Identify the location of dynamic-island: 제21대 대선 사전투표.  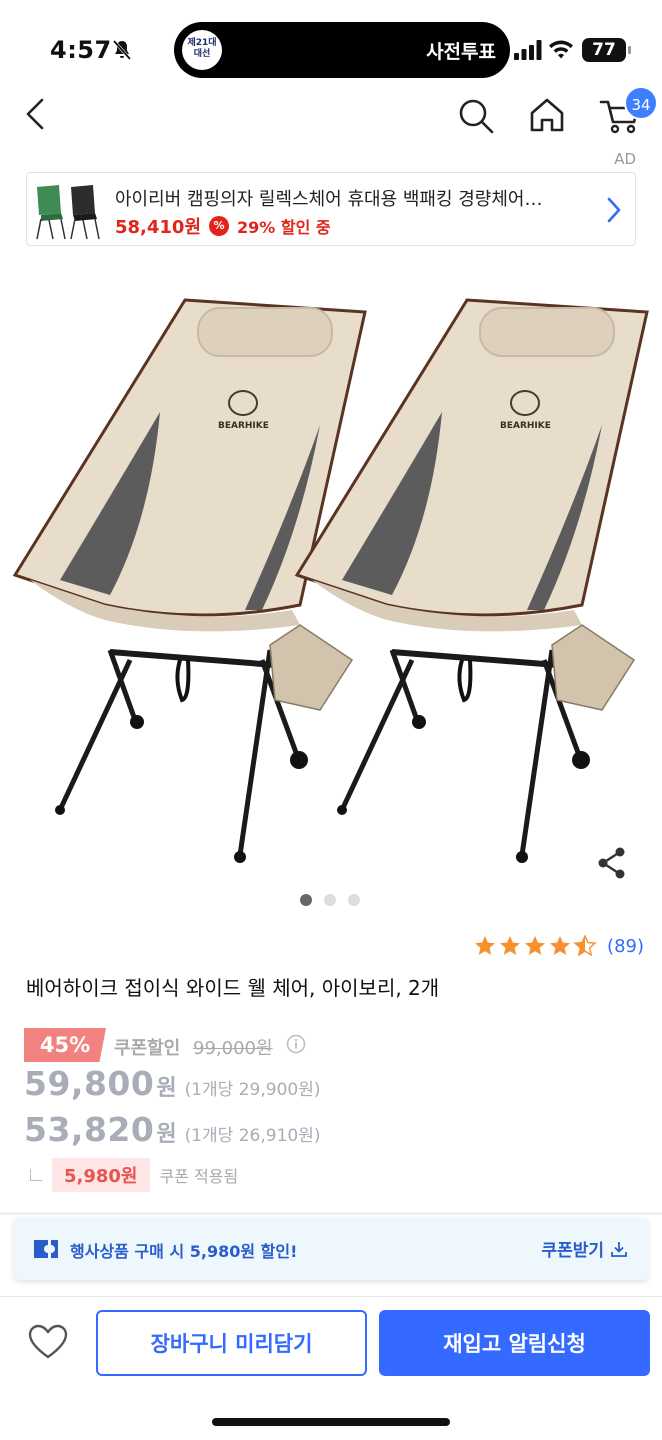
(342, 50).